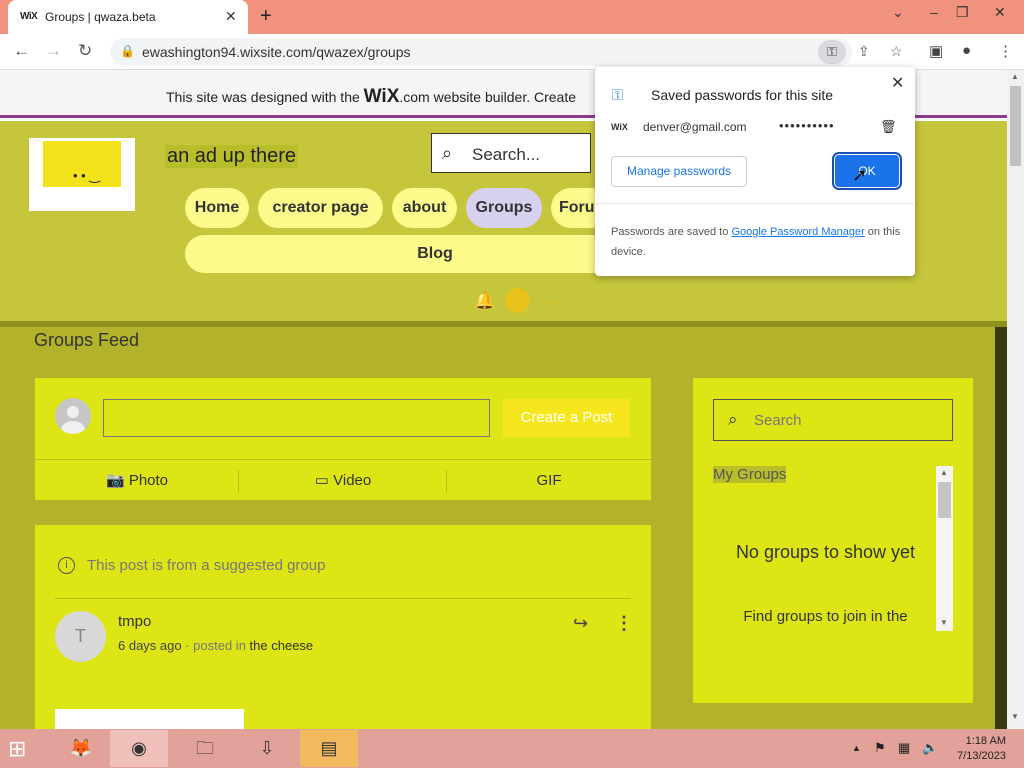 The image size is (1024, 768). I want to click on video-button: ▭ Video, so click(343, 480).